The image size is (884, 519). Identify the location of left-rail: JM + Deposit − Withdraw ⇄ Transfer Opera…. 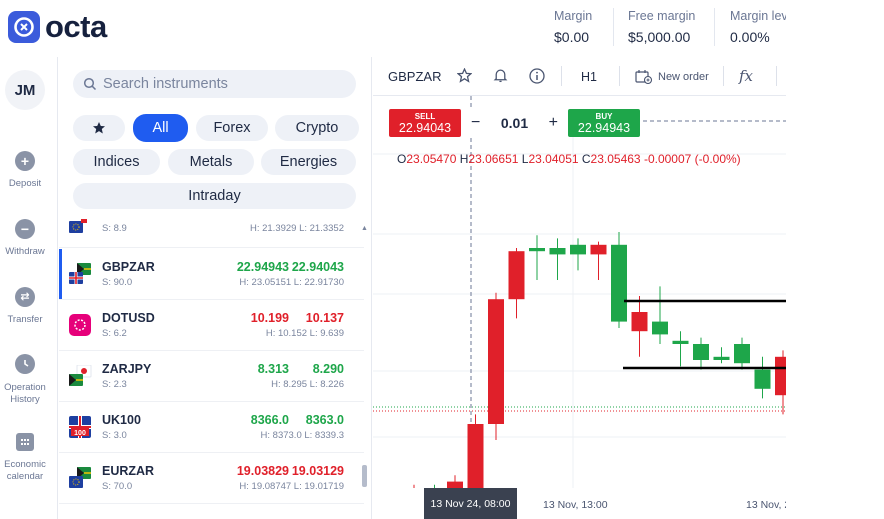
(29, 288).